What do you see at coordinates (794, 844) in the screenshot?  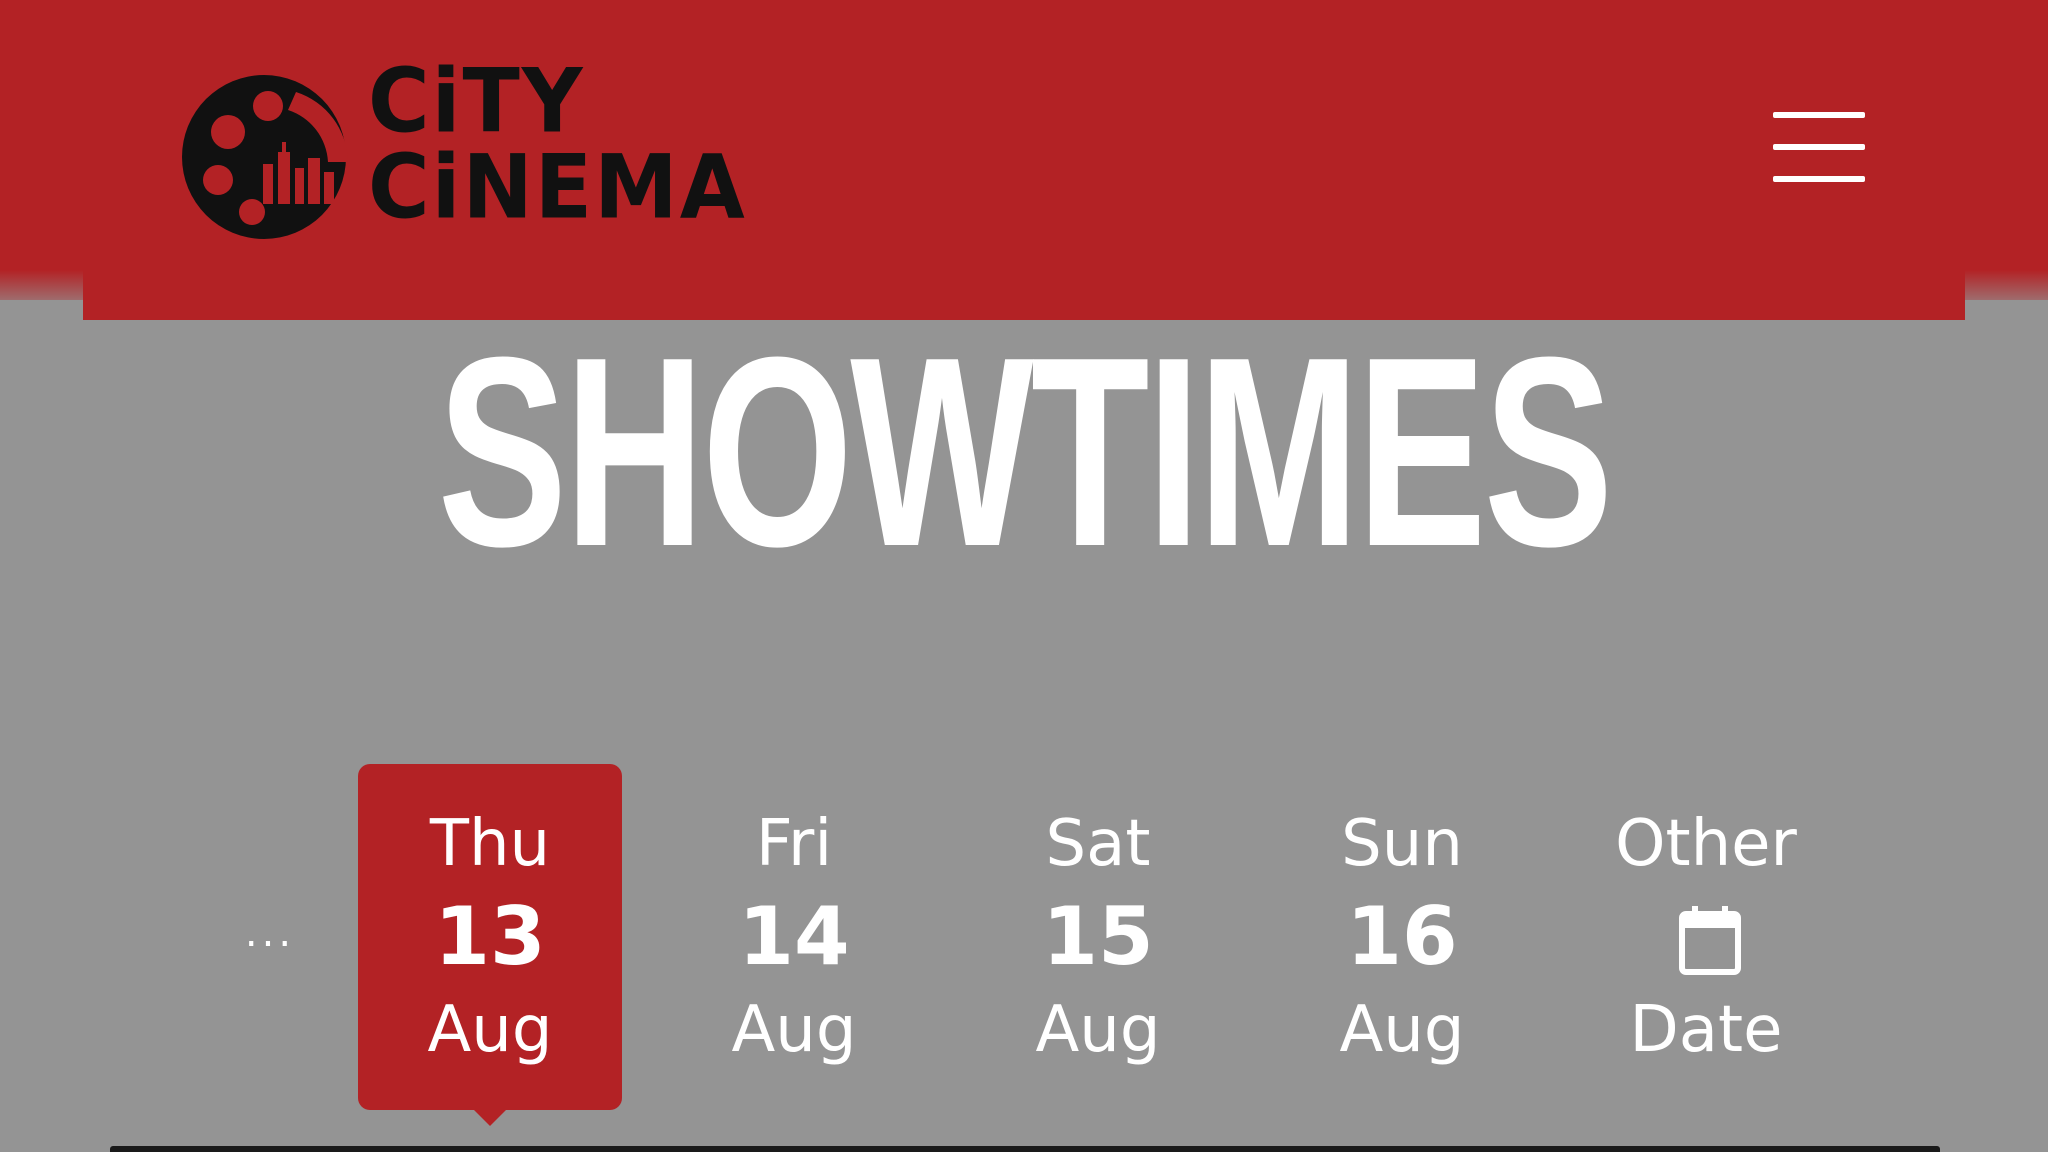 I see `date-day: Fri` at bounding box center [794, 844].